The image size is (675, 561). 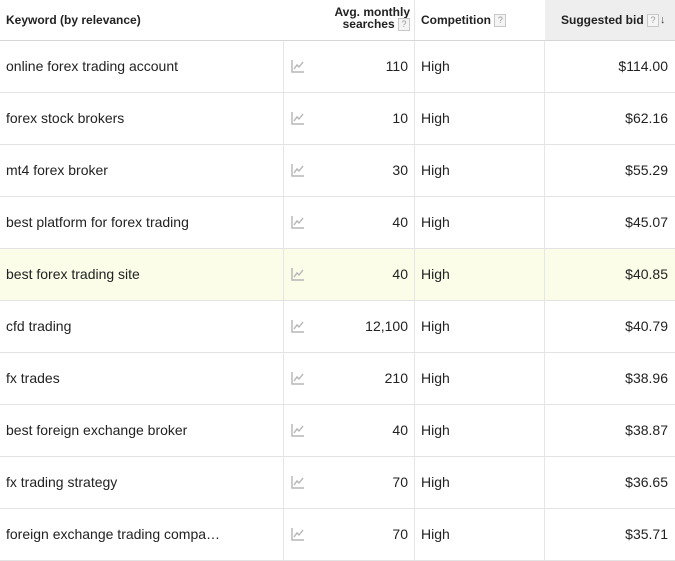 I want to click on table-row: forex stock brokers 10 High $62.16, so click(x=337, y=119).